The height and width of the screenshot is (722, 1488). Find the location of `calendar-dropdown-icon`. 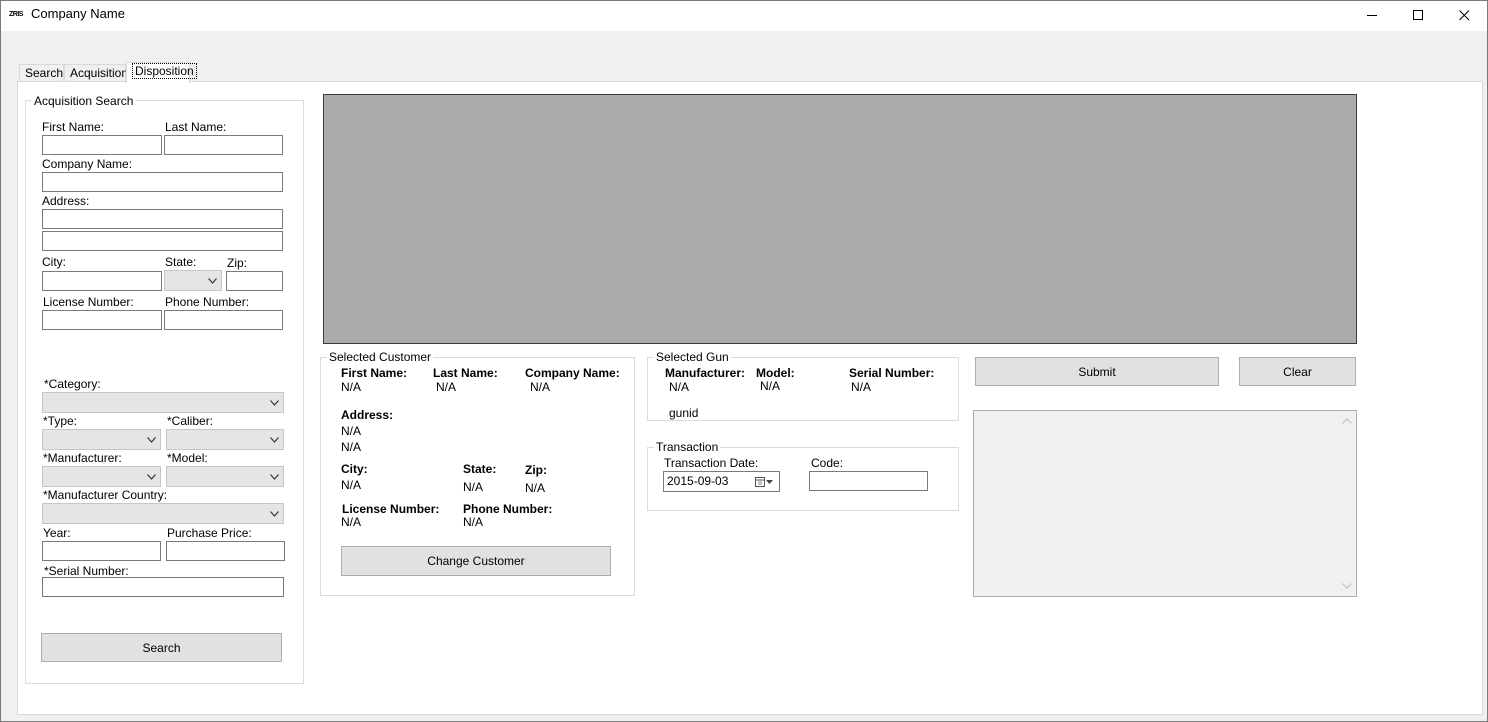

calendar-dropdown-icon is located at coordinates (764, 482).